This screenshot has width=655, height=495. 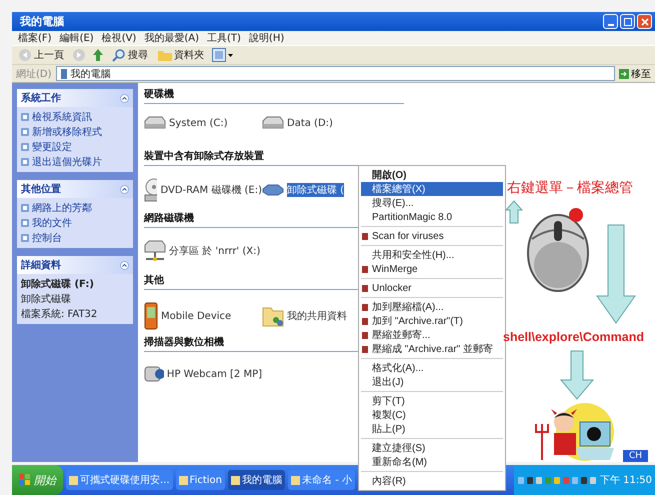 I want to click on menu-item: 我的最愛(A), so click(x=171, y=38).